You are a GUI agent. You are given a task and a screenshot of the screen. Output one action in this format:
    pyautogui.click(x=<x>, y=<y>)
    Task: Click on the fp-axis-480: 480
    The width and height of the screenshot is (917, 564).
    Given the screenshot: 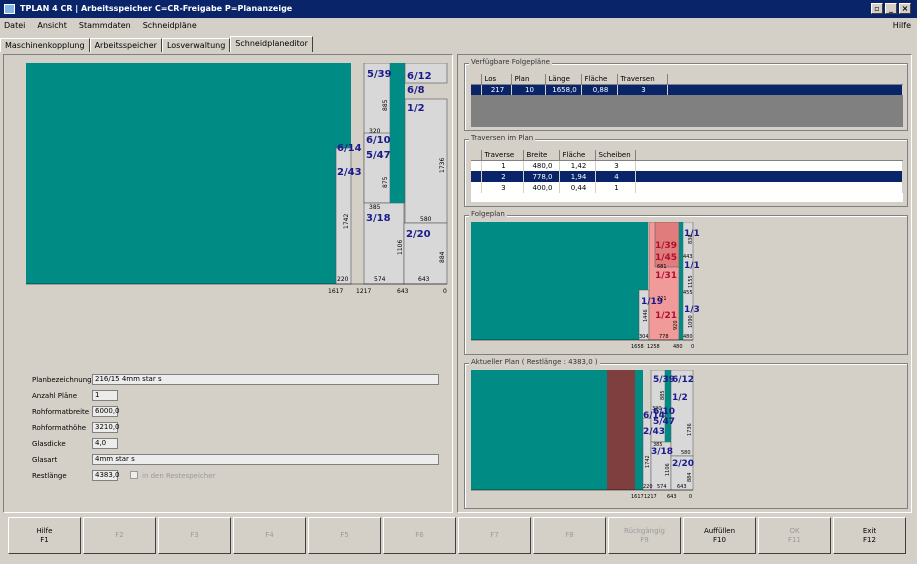 What is the action you would take?
    pyautogui.click(x=678, y=347)
    